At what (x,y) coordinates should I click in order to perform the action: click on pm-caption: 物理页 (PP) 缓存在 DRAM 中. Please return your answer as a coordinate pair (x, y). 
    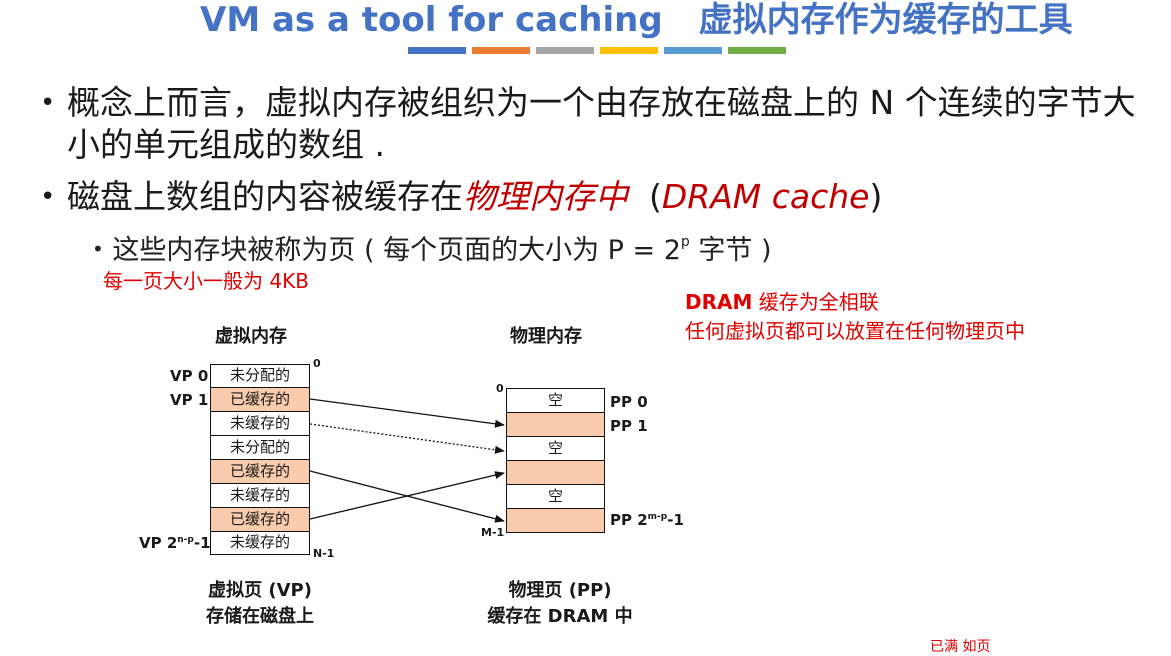
    Looking at the image, I should click on (560, 604).